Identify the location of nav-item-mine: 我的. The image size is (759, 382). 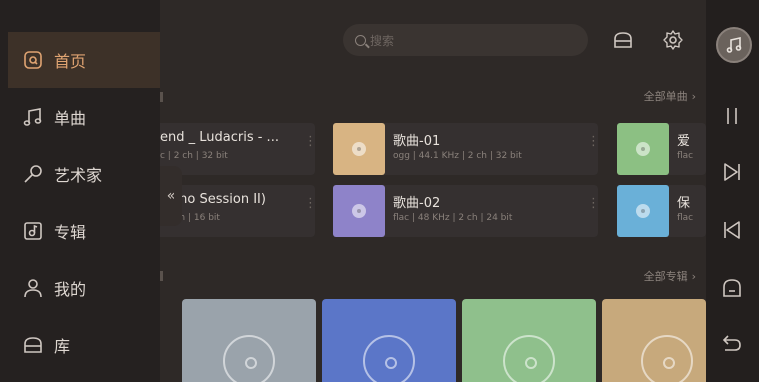
(84, 288).